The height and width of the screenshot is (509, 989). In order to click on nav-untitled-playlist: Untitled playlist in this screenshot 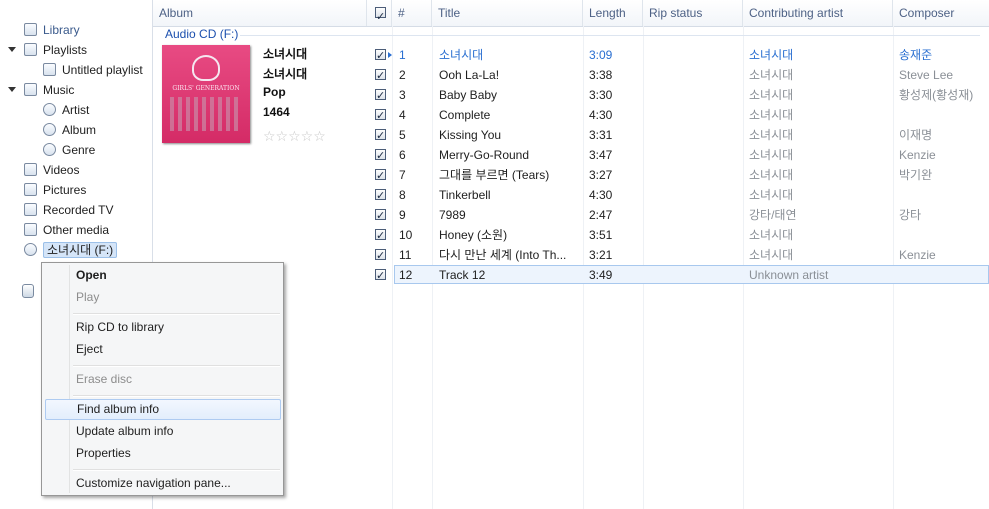, I will do `click(93, 70)`.